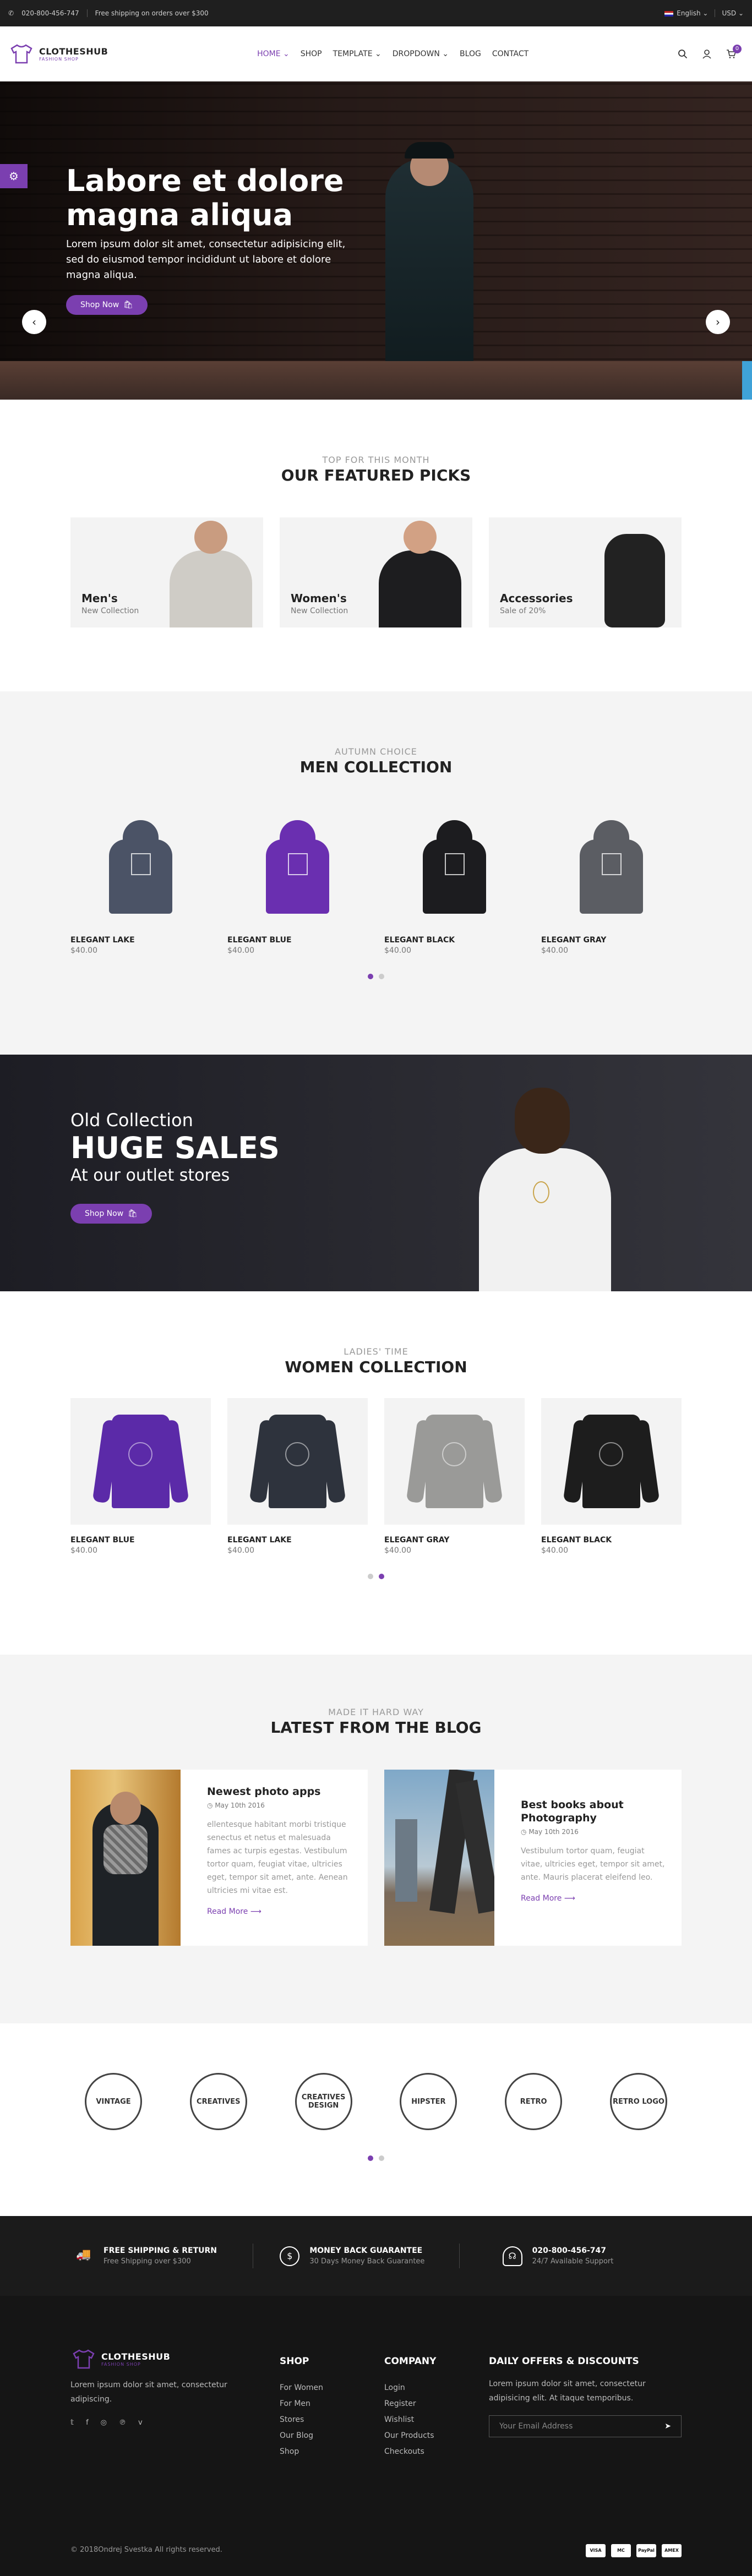 This screenshot has height=2576, width=752. I want to click on nav-home: HOME ⌄, so click(273, 54).